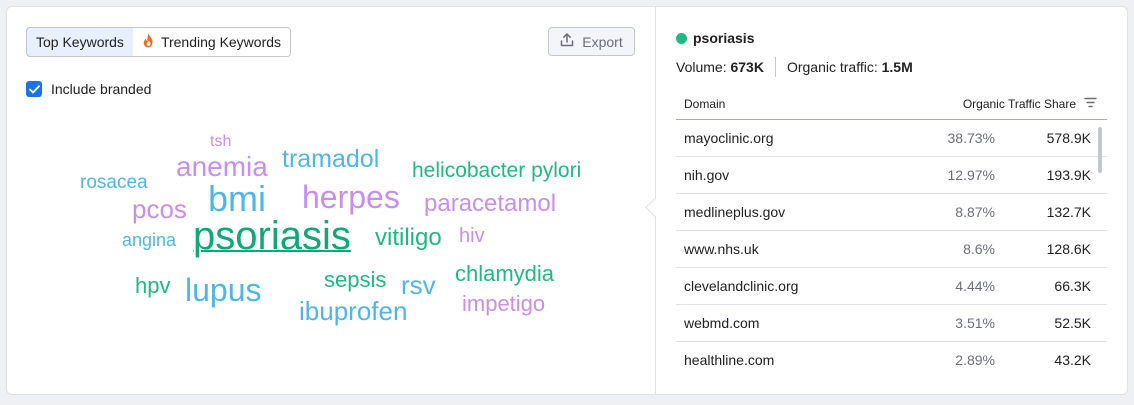 Image resolution: width=1134 pixels, height=405 pixels. I want to click on row-domain: medlineplus.gov, so click(735, 212).